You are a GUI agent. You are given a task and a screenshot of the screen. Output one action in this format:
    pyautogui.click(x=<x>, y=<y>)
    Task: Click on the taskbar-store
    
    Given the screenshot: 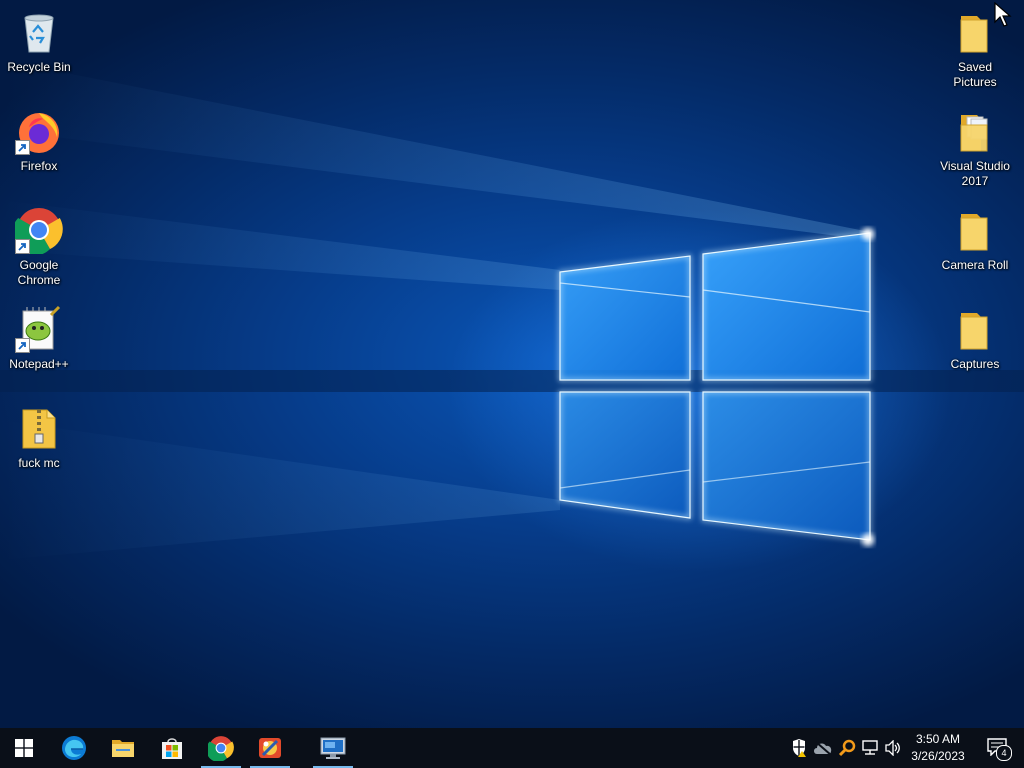 What is the action you would take?
    pyautogui.click(x=172, y=748)
    